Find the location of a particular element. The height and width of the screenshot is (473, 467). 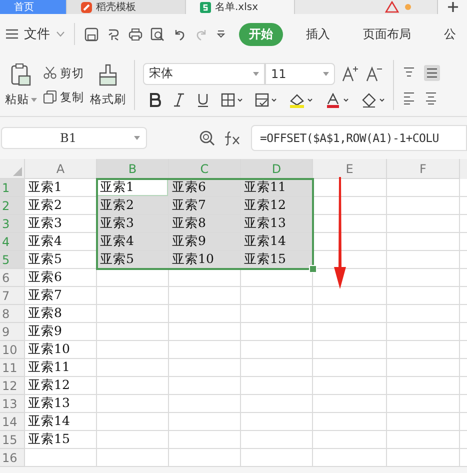

document-tab: 首页 is located at coordinates (33, 7).